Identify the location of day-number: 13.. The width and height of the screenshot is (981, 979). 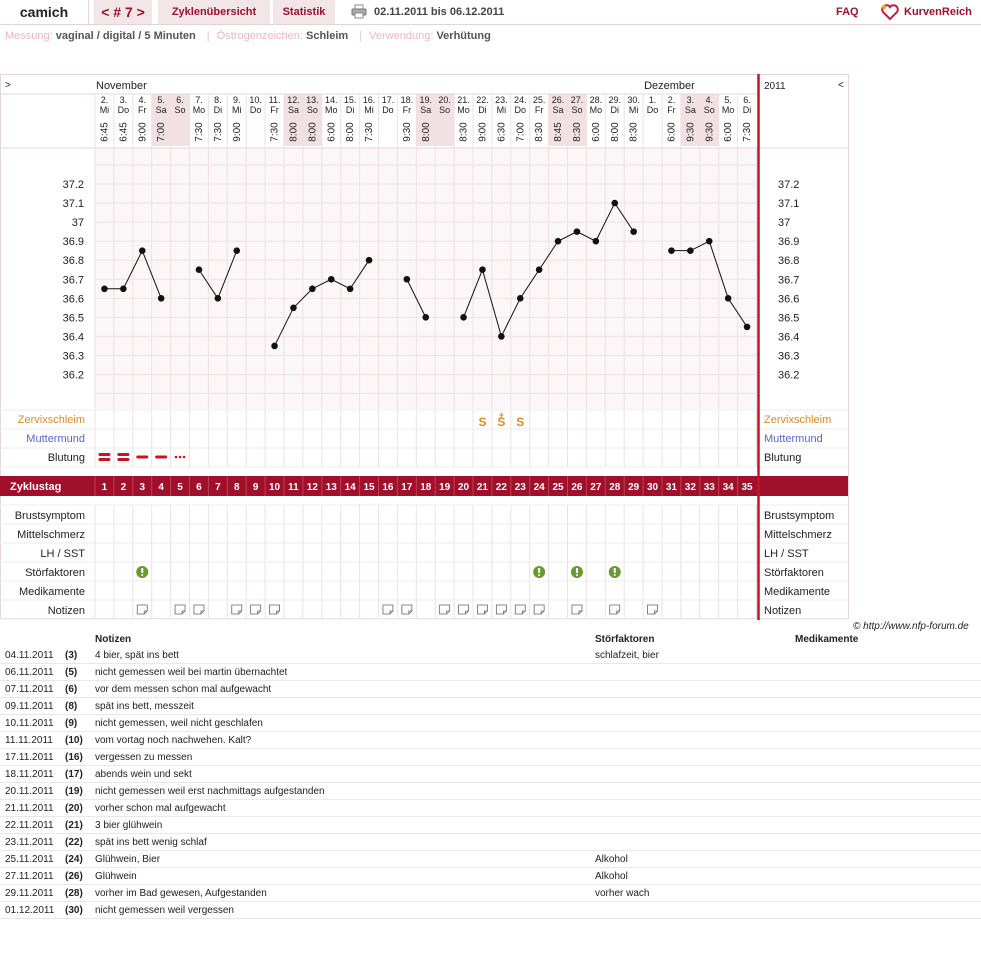
(312, 100).